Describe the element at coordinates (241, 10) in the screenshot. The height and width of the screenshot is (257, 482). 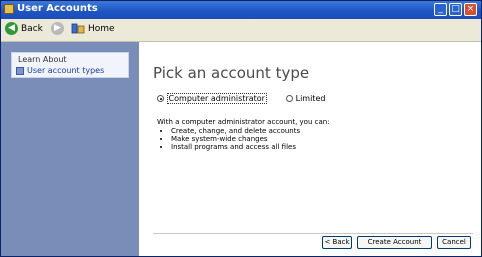
I see `title-bar: User Accounts _ □ ×` at that location.